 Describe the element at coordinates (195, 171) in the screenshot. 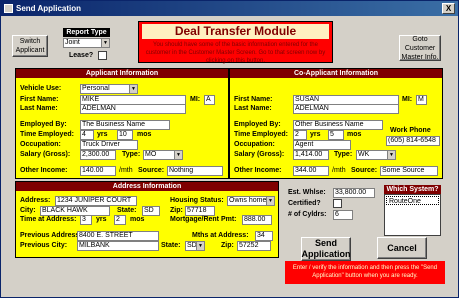

I see `source-field: Nothing` at that location.